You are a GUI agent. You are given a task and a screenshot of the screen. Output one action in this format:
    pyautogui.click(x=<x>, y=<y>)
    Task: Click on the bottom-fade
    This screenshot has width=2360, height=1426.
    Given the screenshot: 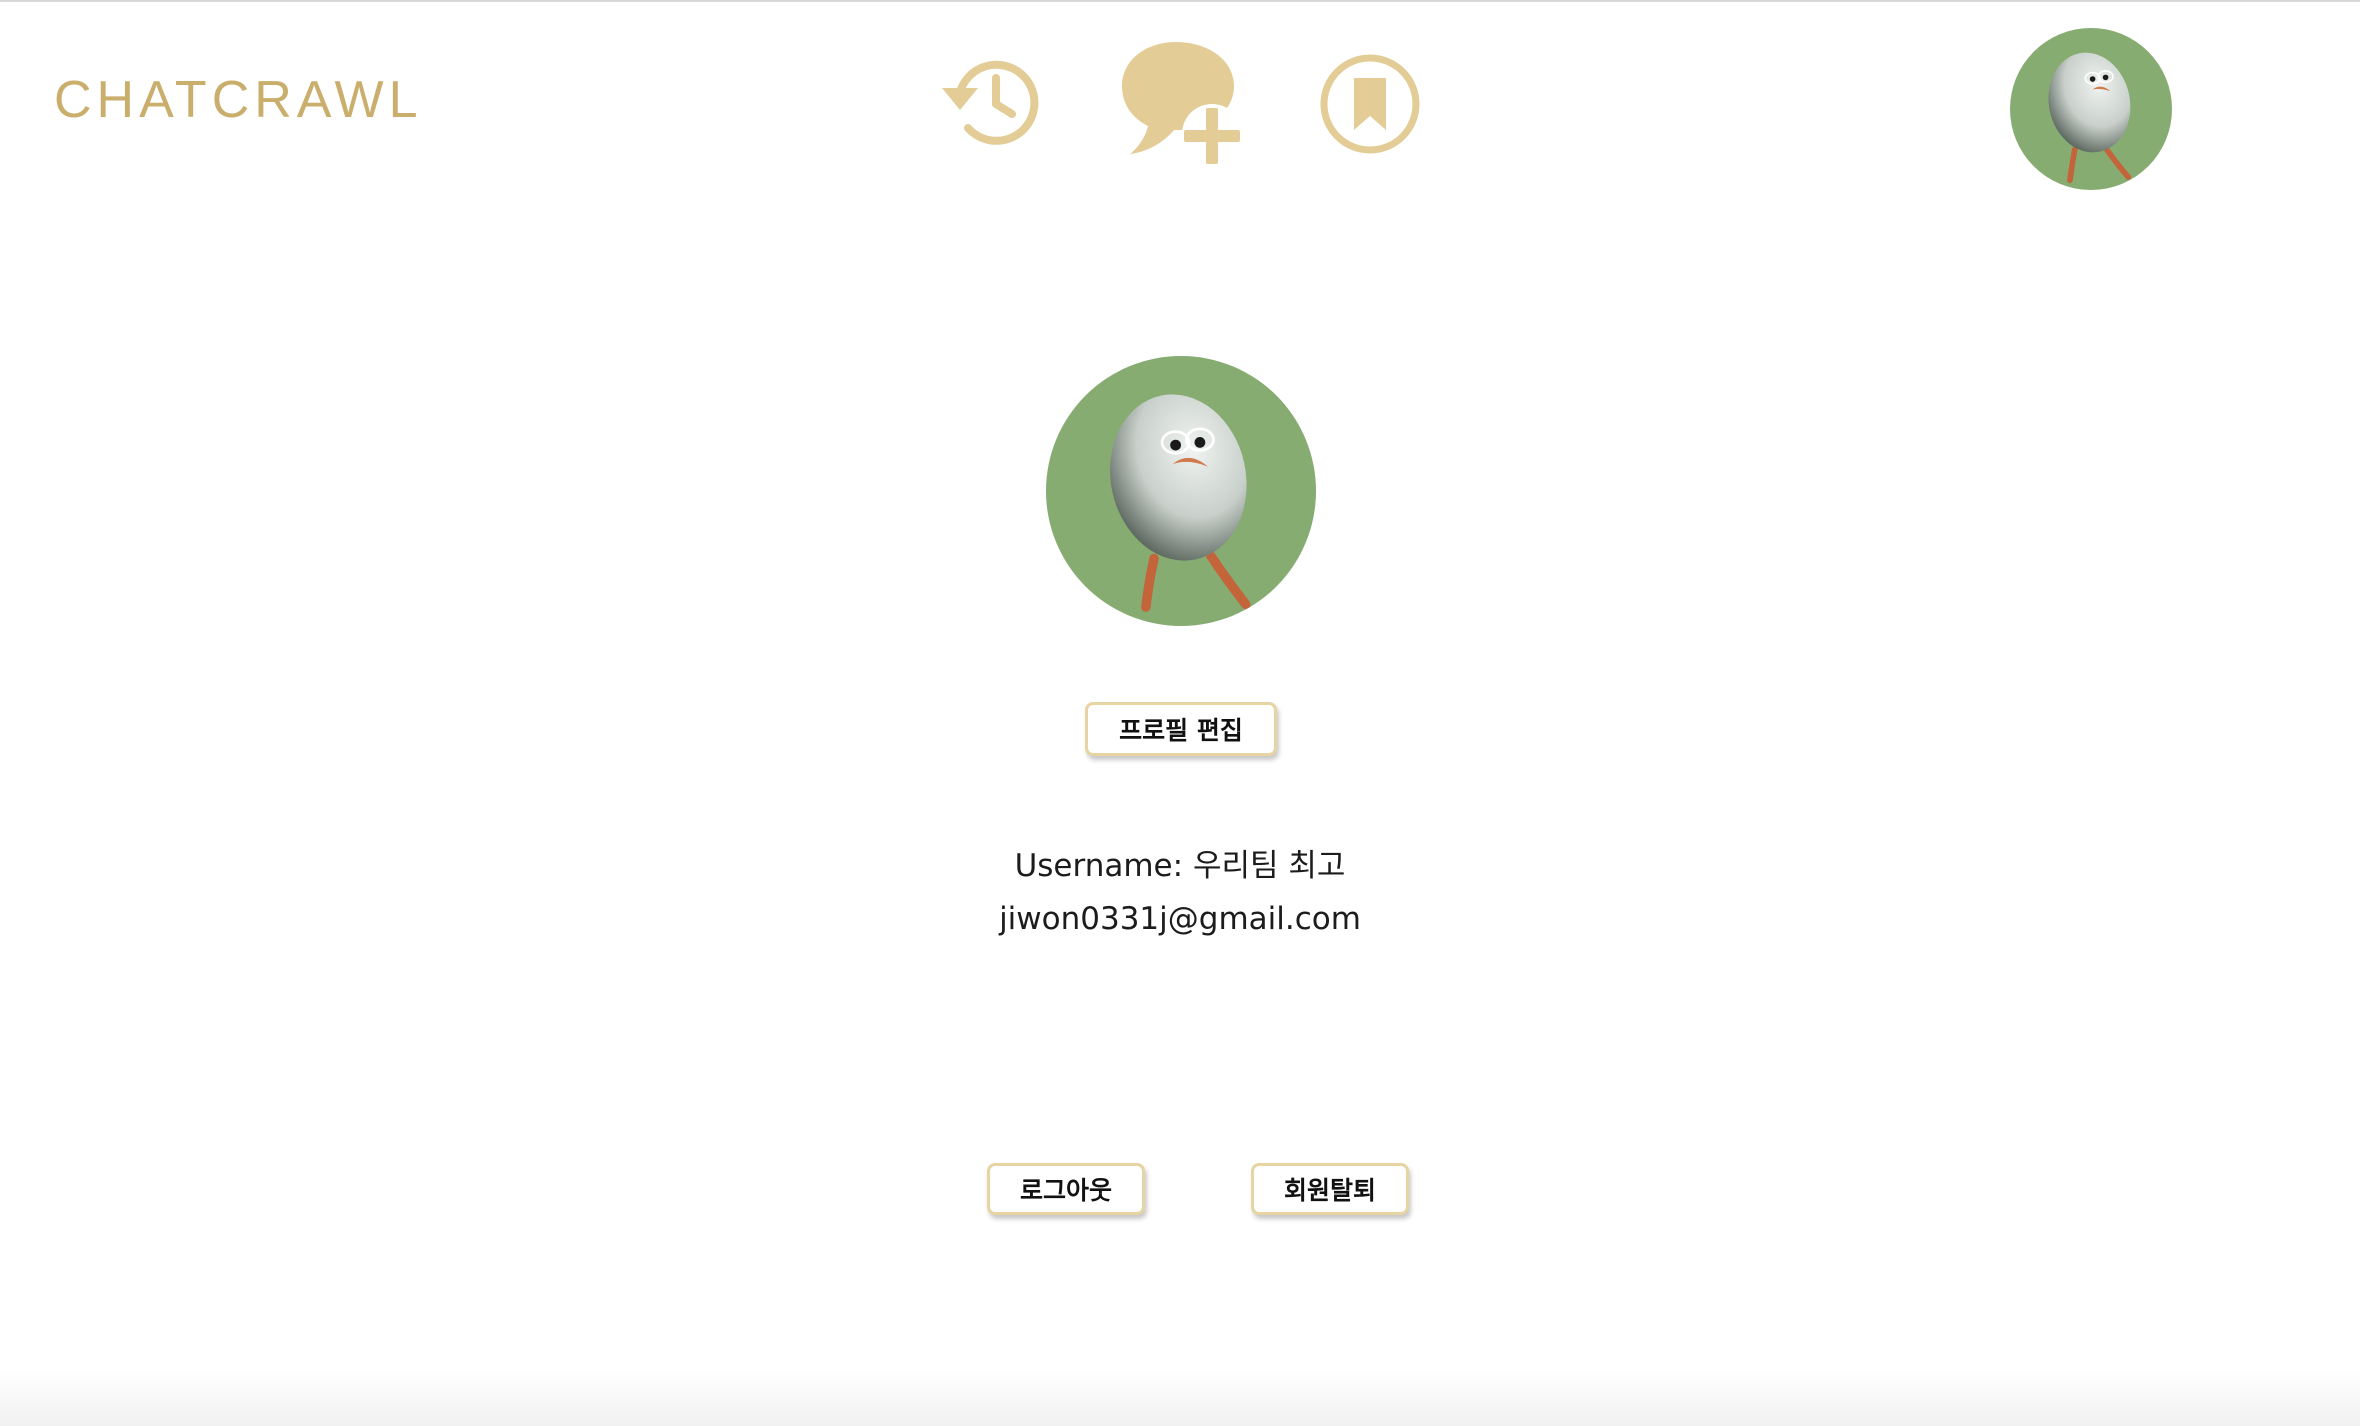 What is the action you would take?
    pyautogui.click(x=1180, y=1398)
    